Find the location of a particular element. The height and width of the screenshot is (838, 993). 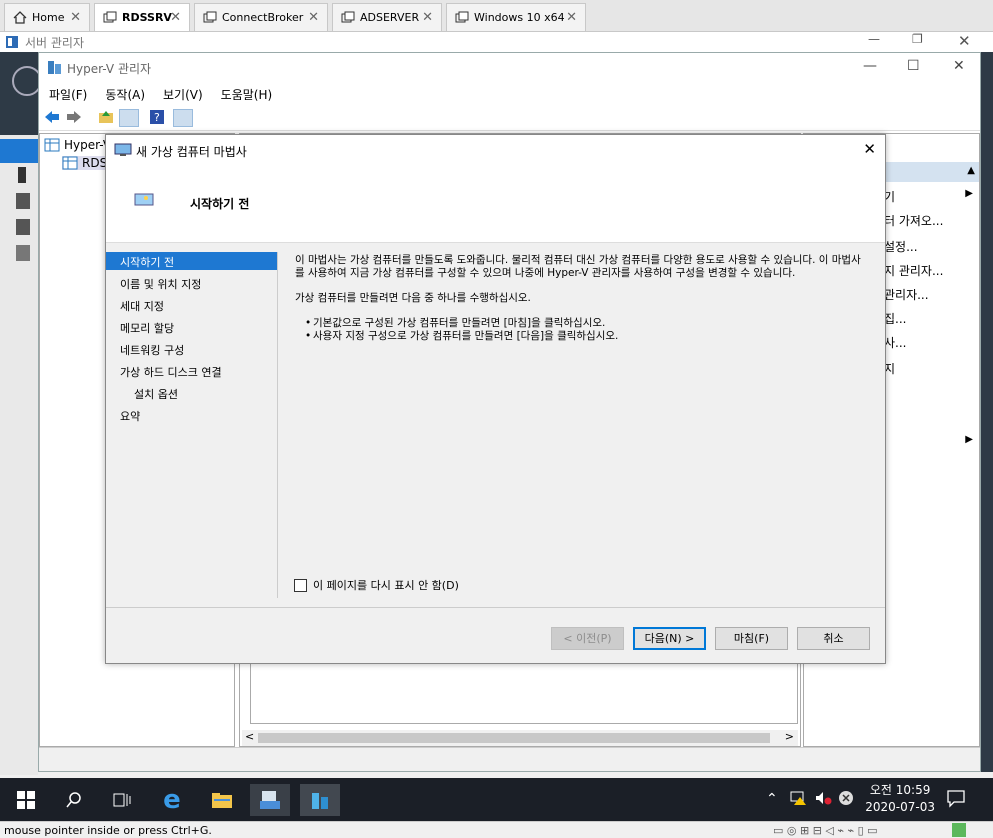

device-icons: ▭ ◎ ⊞ ⊟ ◁ ⌁ ⌁ ▯ ▭ is located at coordinates (825, 830).